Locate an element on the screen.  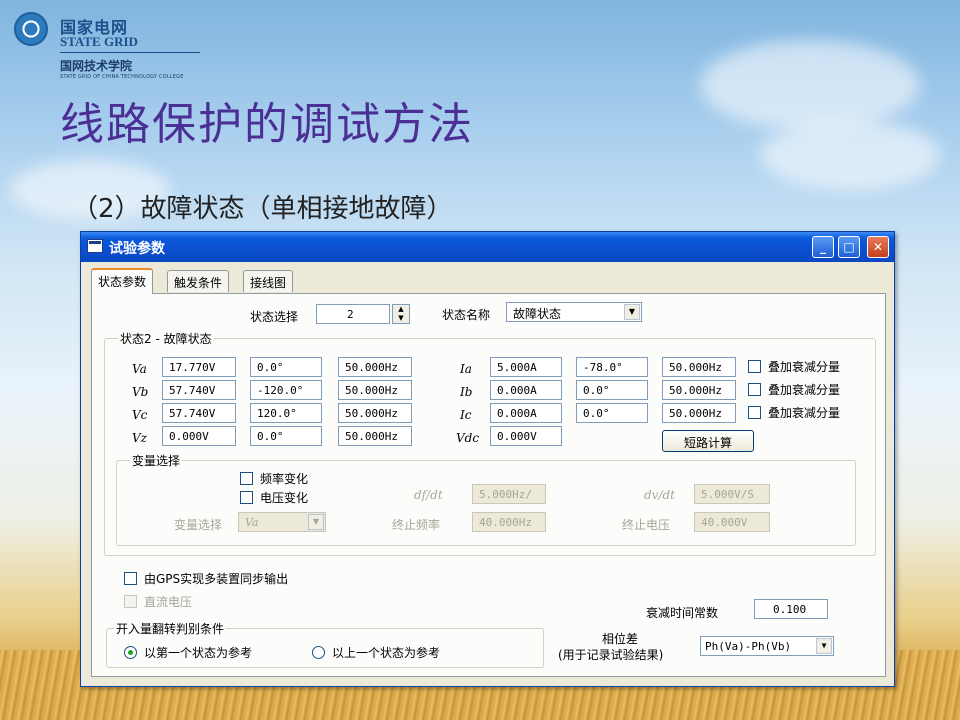
vz-amplitude: 0.000V is located at coordinates (199, 436).